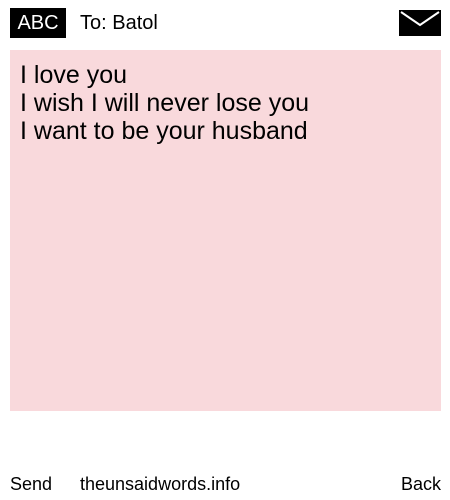  Describe the element at coordinates (420, 23) in the screenshot. I see `envelope-icon` at that location.